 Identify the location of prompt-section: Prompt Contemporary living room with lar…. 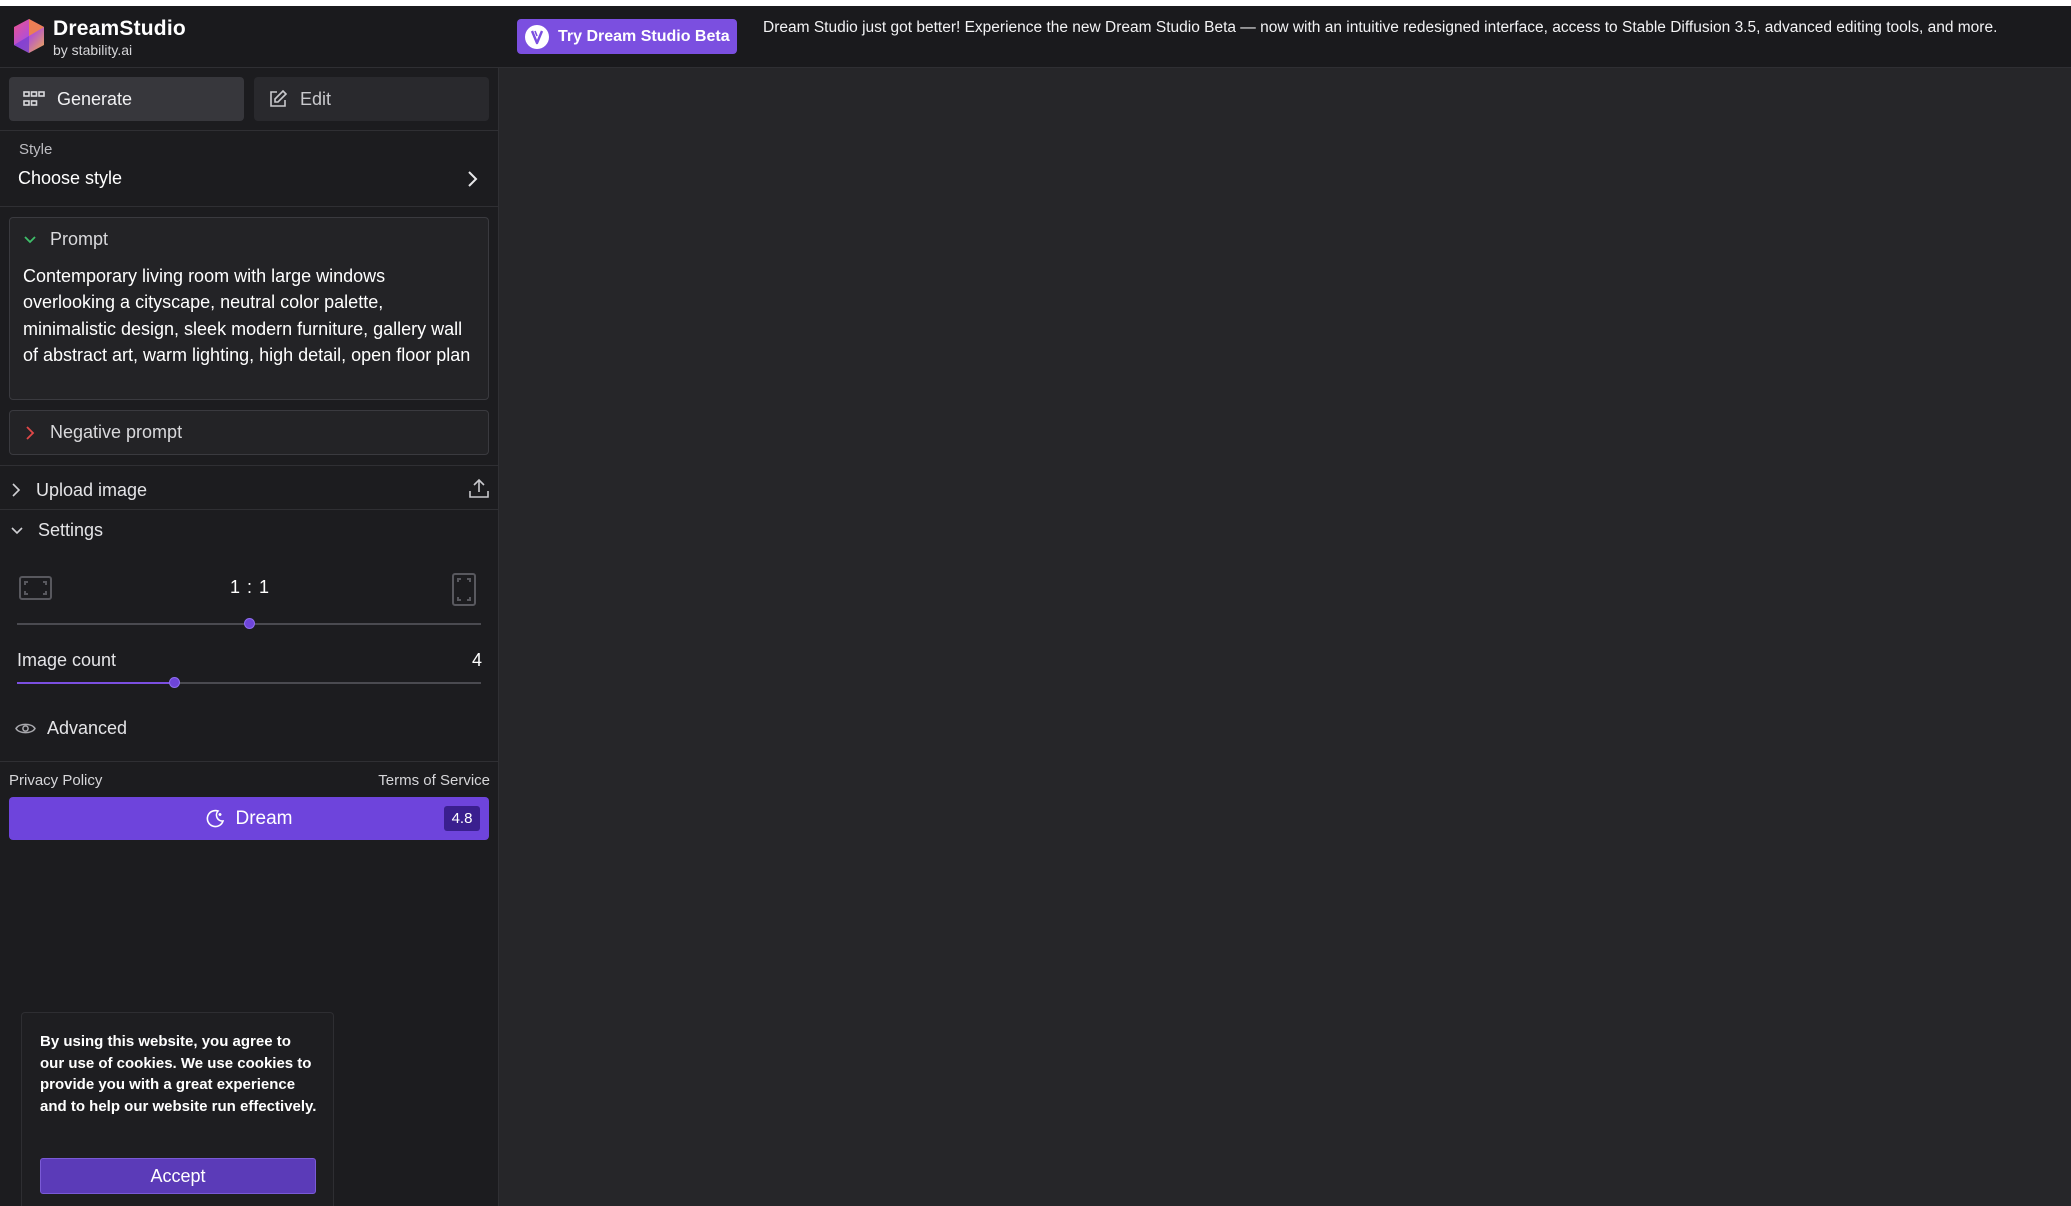
(249, 308).